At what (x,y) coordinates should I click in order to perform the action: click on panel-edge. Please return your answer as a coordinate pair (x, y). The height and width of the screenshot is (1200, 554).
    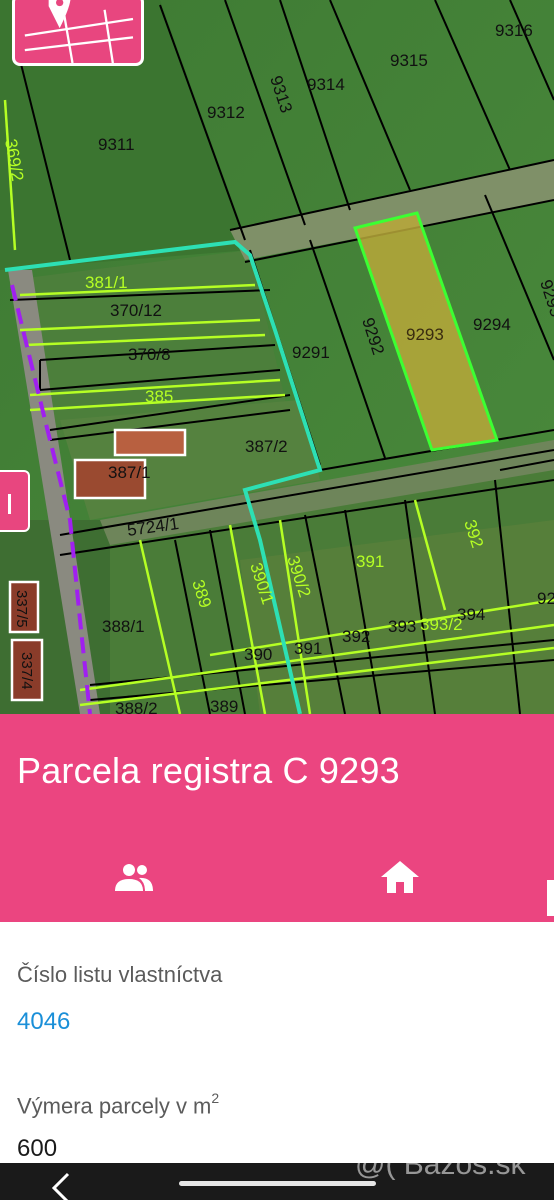
    Looking at the image, I should click on (550, 898).